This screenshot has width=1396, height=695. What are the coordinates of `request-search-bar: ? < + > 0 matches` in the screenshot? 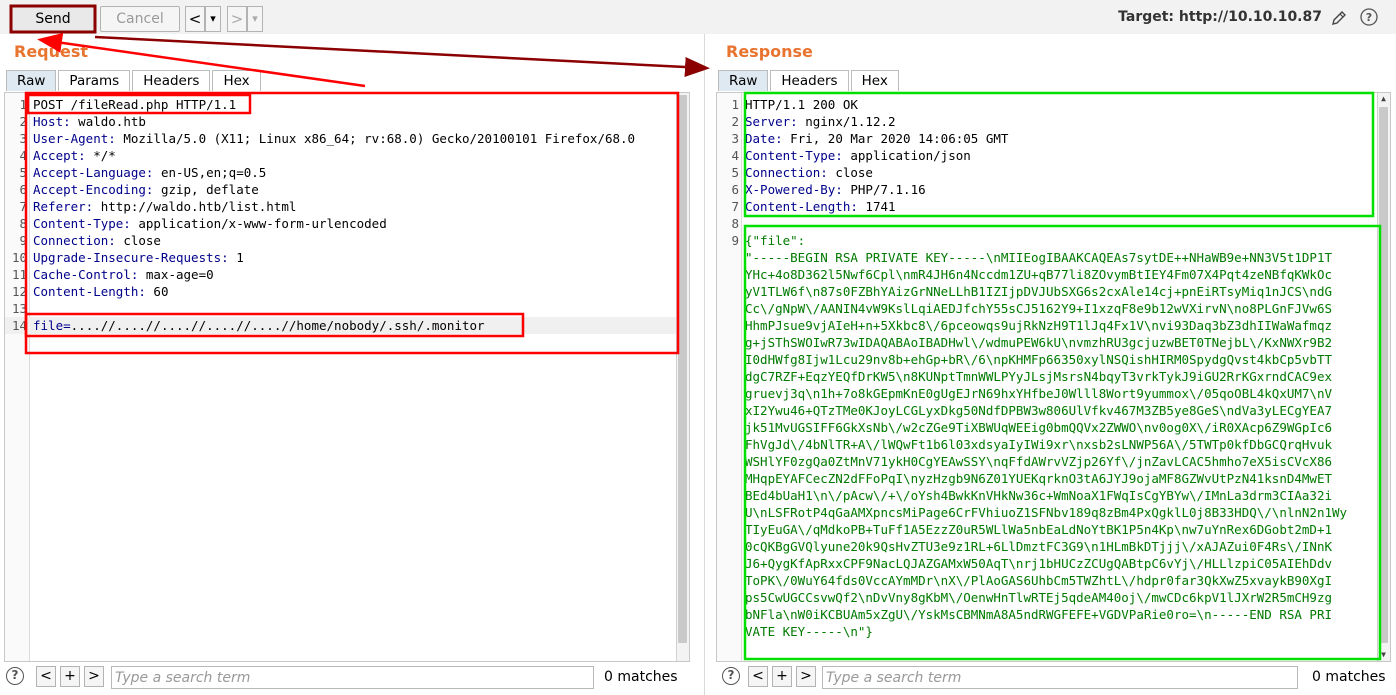 It's located at (351, 678).